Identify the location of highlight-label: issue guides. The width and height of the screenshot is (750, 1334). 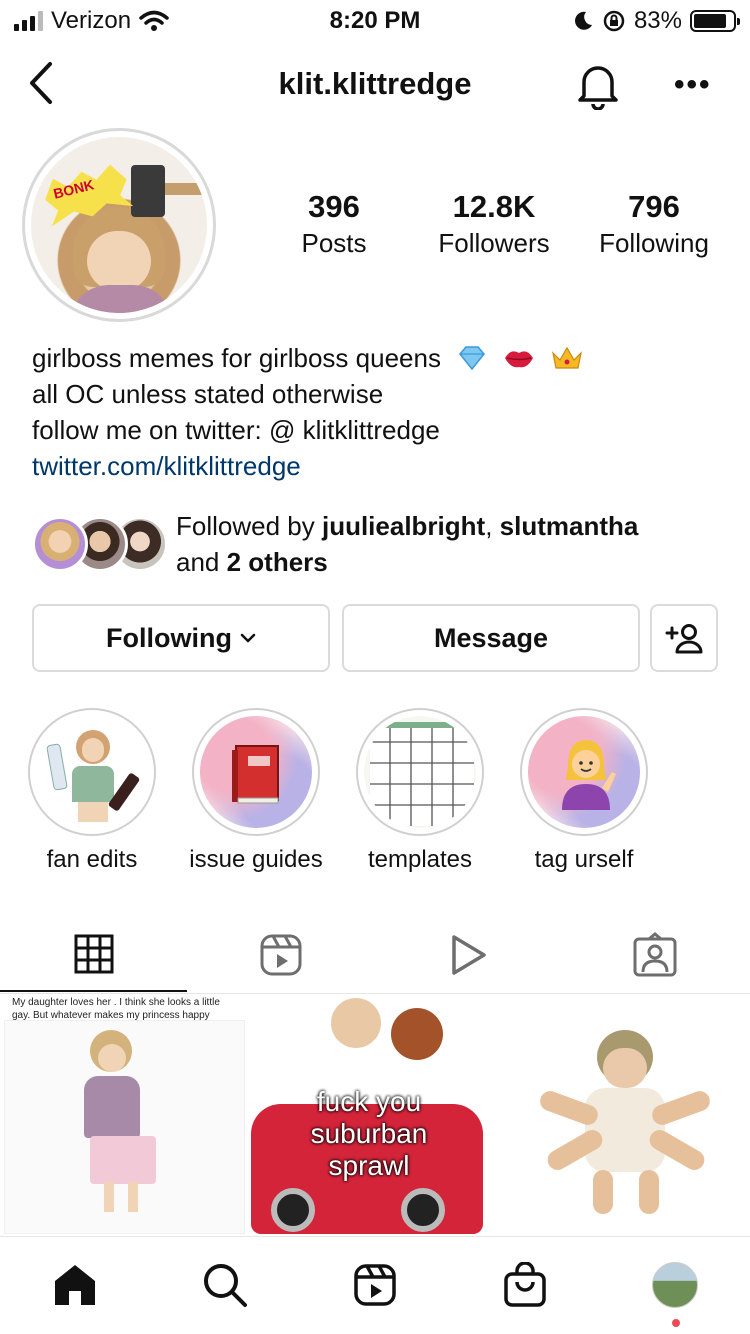
(256, 859).